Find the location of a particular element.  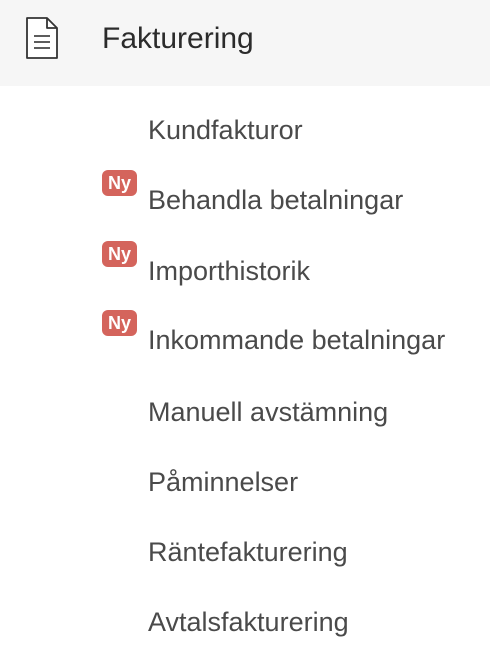

document-icon is located at coordinates (42, 38).